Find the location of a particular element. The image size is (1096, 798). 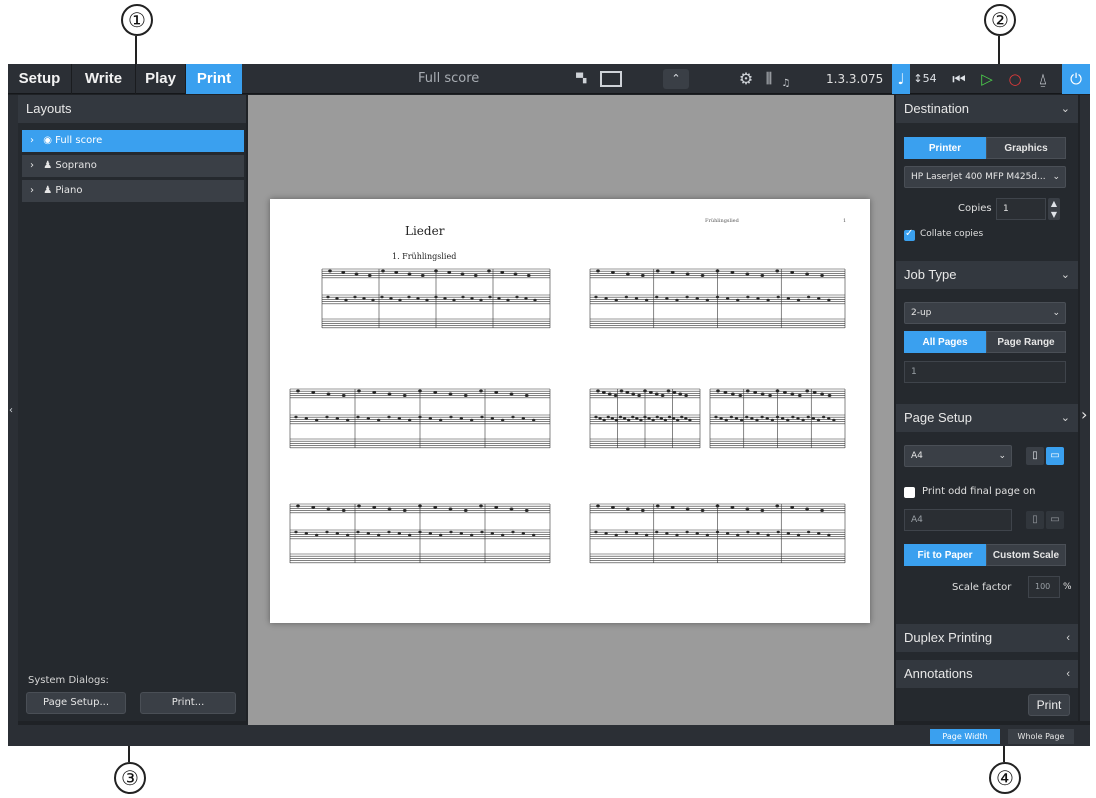

paper-size-select: A4 ⌄ is located at coordinates (958, 456).